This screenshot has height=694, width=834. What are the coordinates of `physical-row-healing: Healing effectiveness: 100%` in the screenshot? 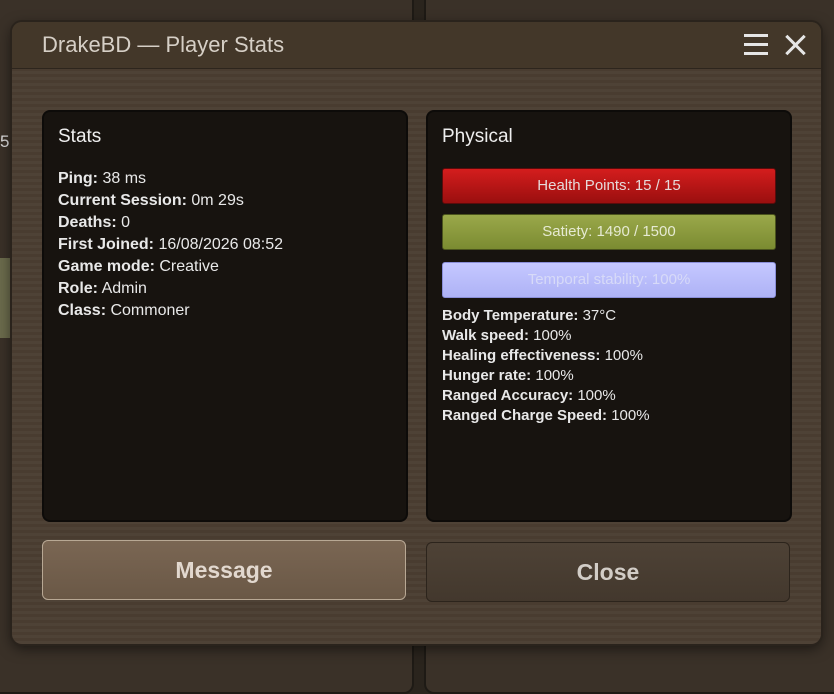 It's located at (542, 355).